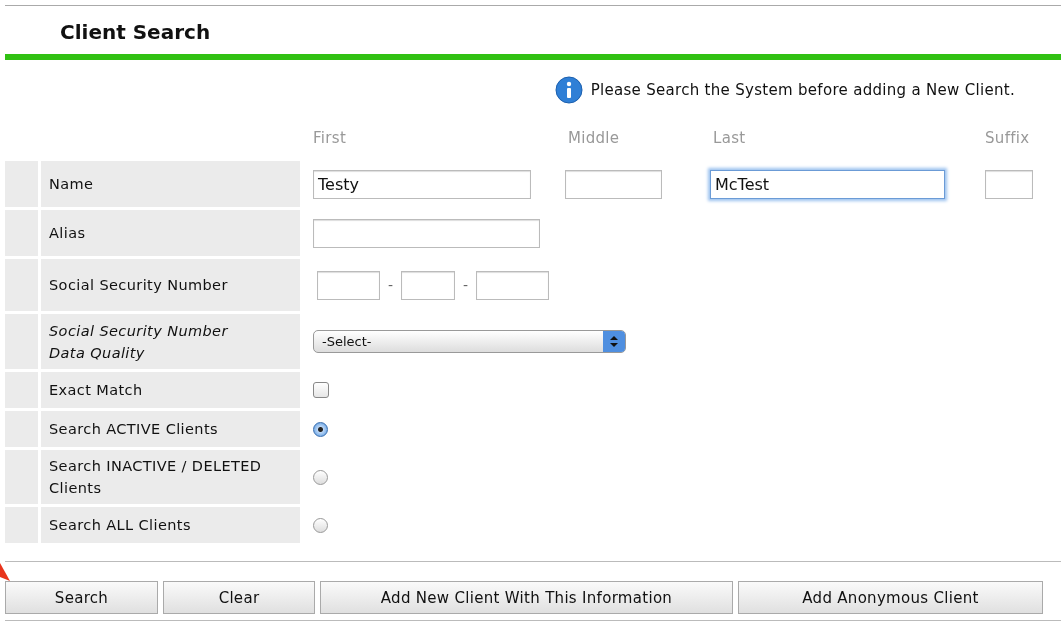  Describe the element at coordinates (138, 285) in the screenshot. I see `field-label: Social Security Number` at that location.